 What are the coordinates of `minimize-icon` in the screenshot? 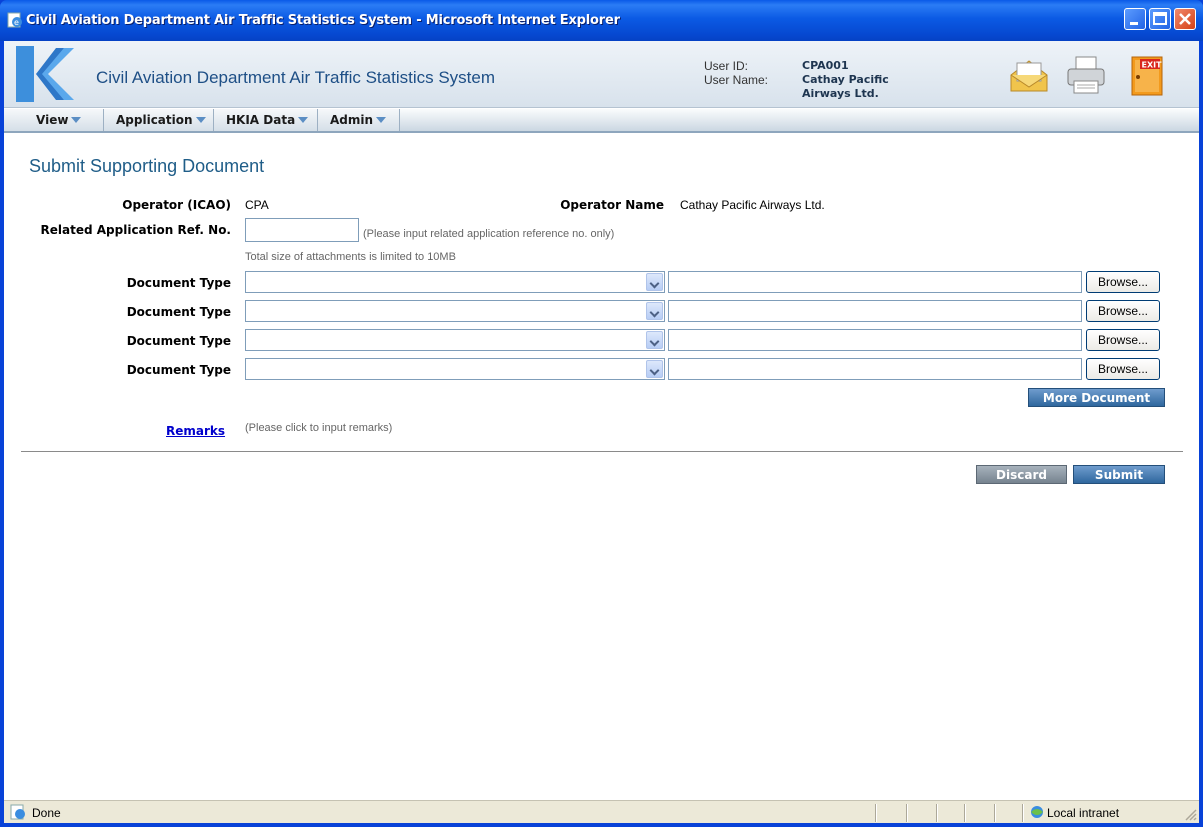 It's located at (1134, 23).